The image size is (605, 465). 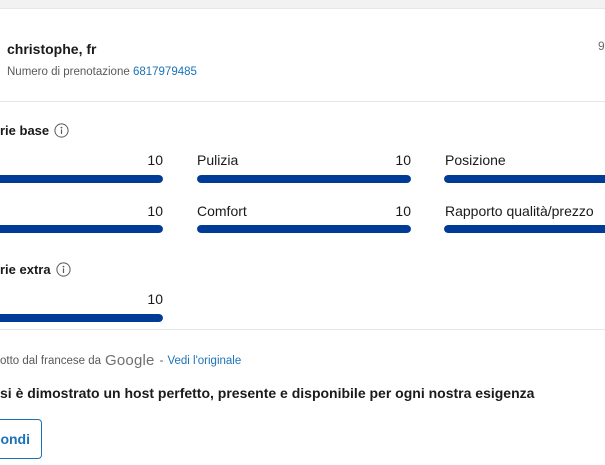 What do you see at coordinates (302, 329) in the screenshot?
I see `section-divider` at bounding box center [302, 329].